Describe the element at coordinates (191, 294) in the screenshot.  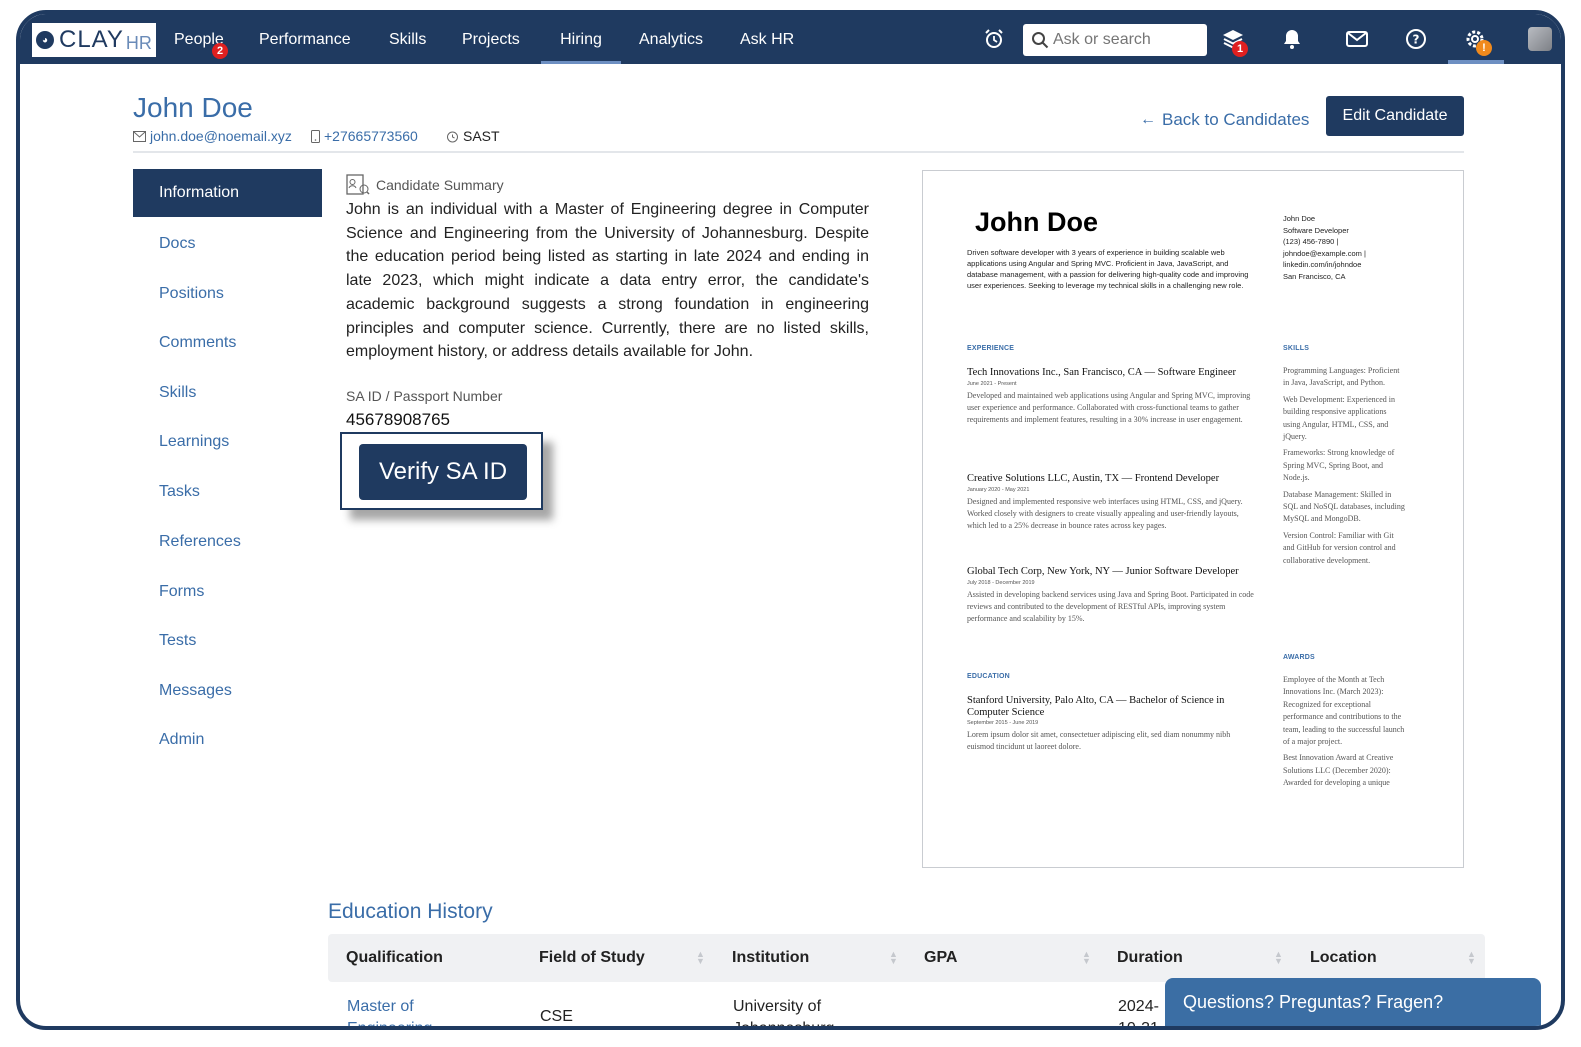
I see `sidebar-item-positions: Positions` at that location.